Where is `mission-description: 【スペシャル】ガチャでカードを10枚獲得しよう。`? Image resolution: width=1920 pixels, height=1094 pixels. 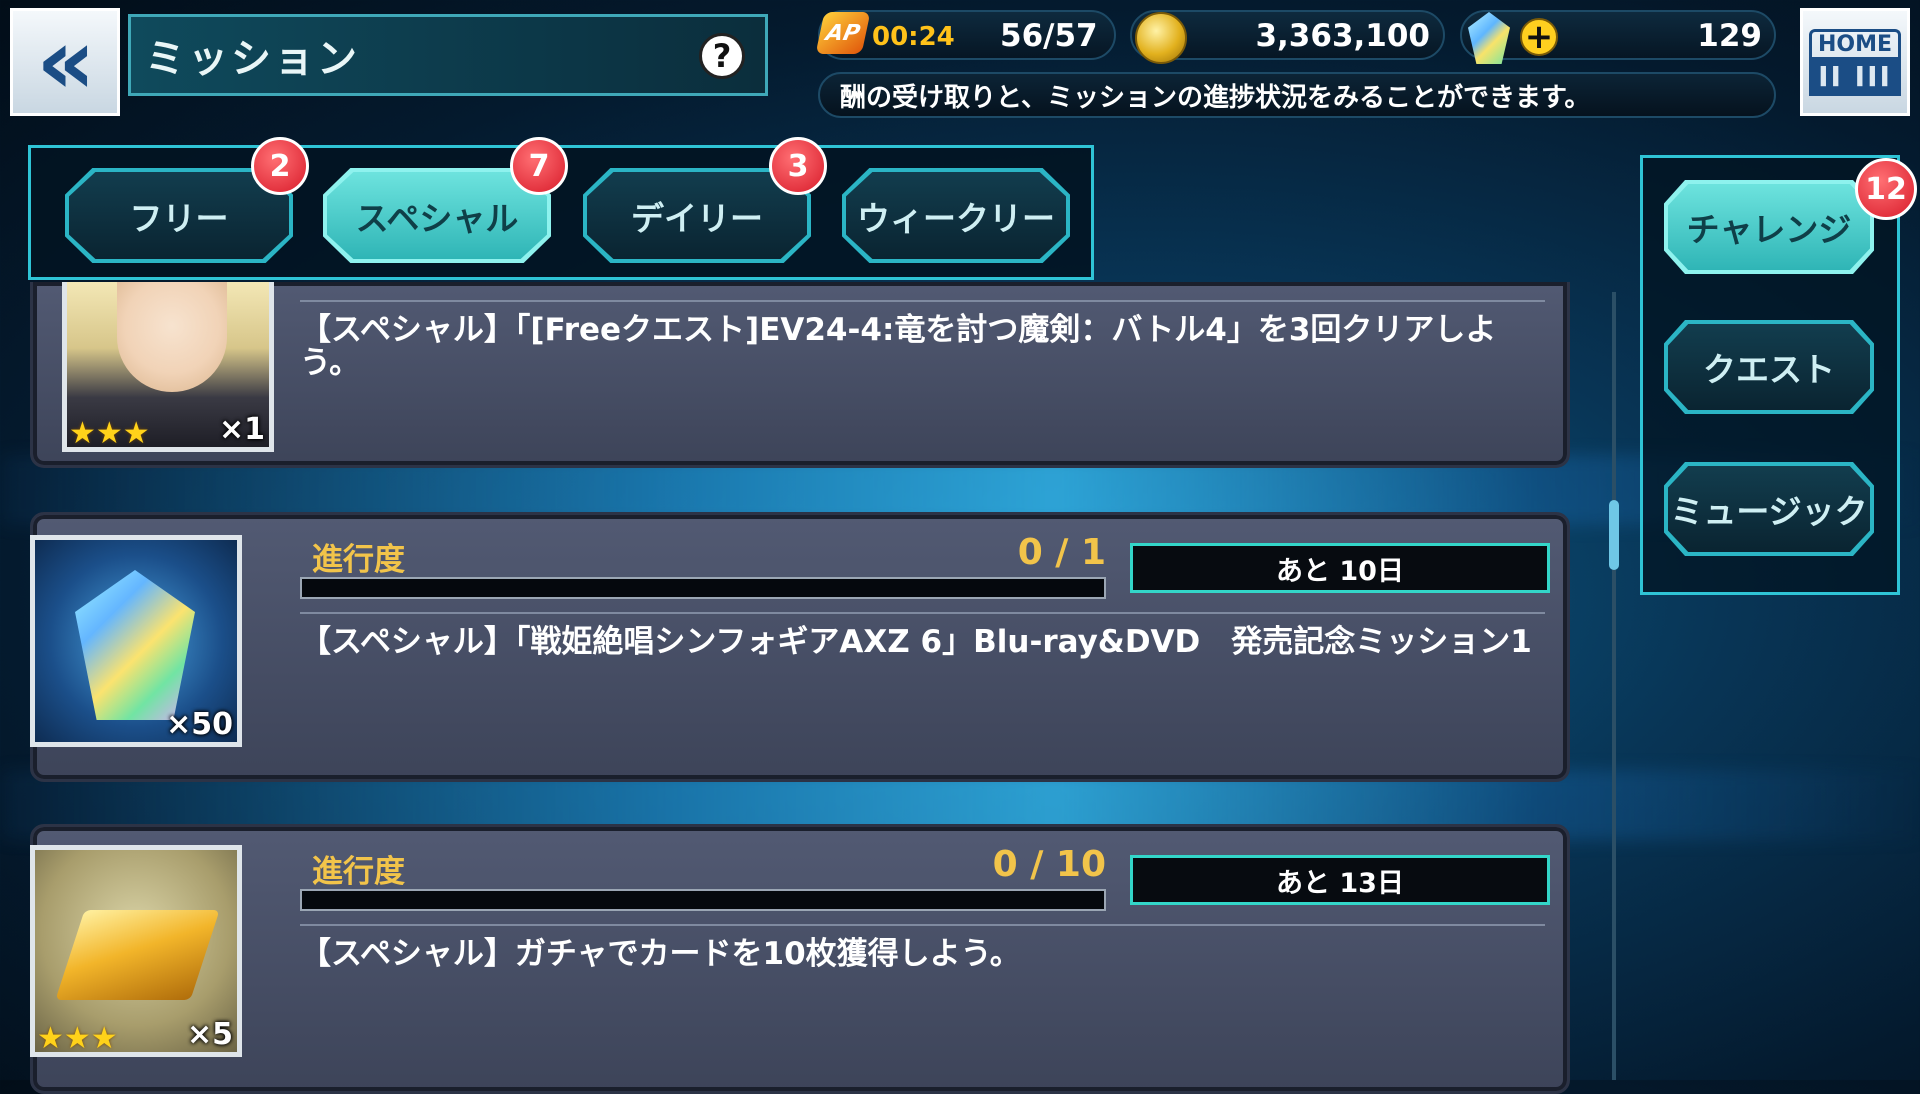
mission-description: 【スペシャル】ガチャでカードを10枚獲得しよう。 is located at coordinates (660, 954).